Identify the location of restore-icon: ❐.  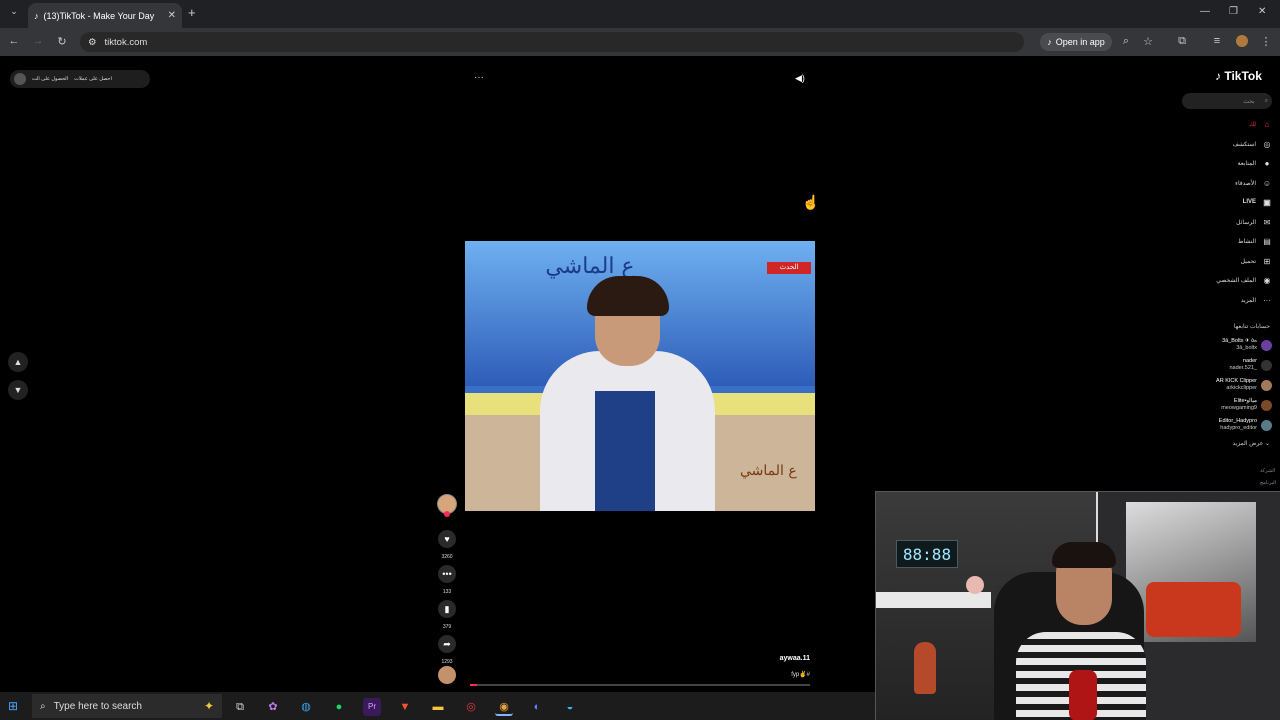
(1233, 11).